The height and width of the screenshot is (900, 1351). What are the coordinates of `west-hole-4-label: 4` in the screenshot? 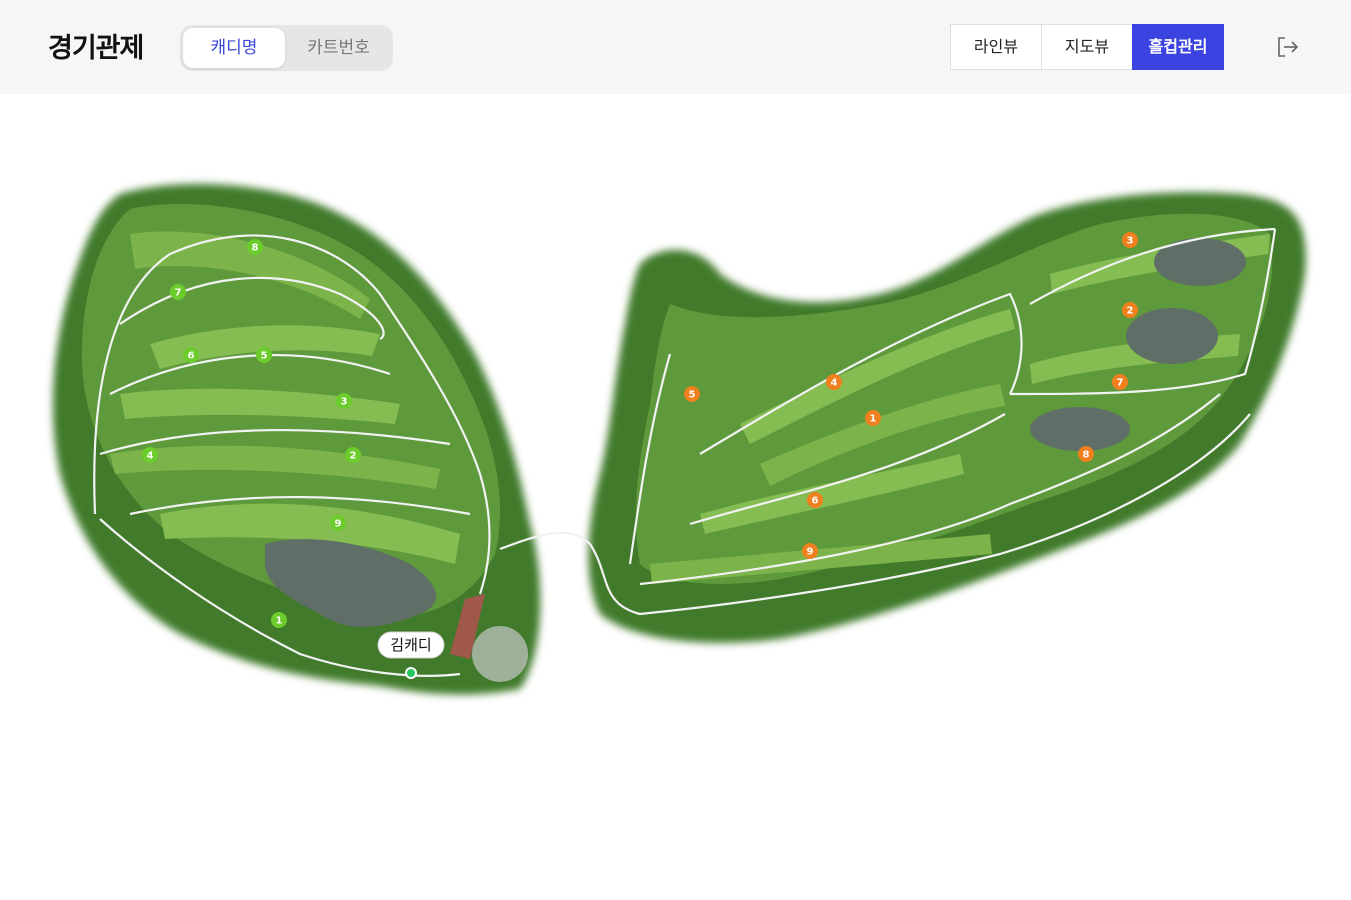 It's located at (150, 456).